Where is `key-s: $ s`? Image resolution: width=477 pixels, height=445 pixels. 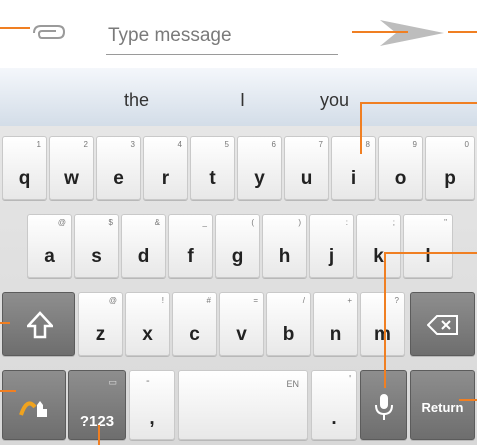
key-s: $ s is located at coordinates (96, 246).